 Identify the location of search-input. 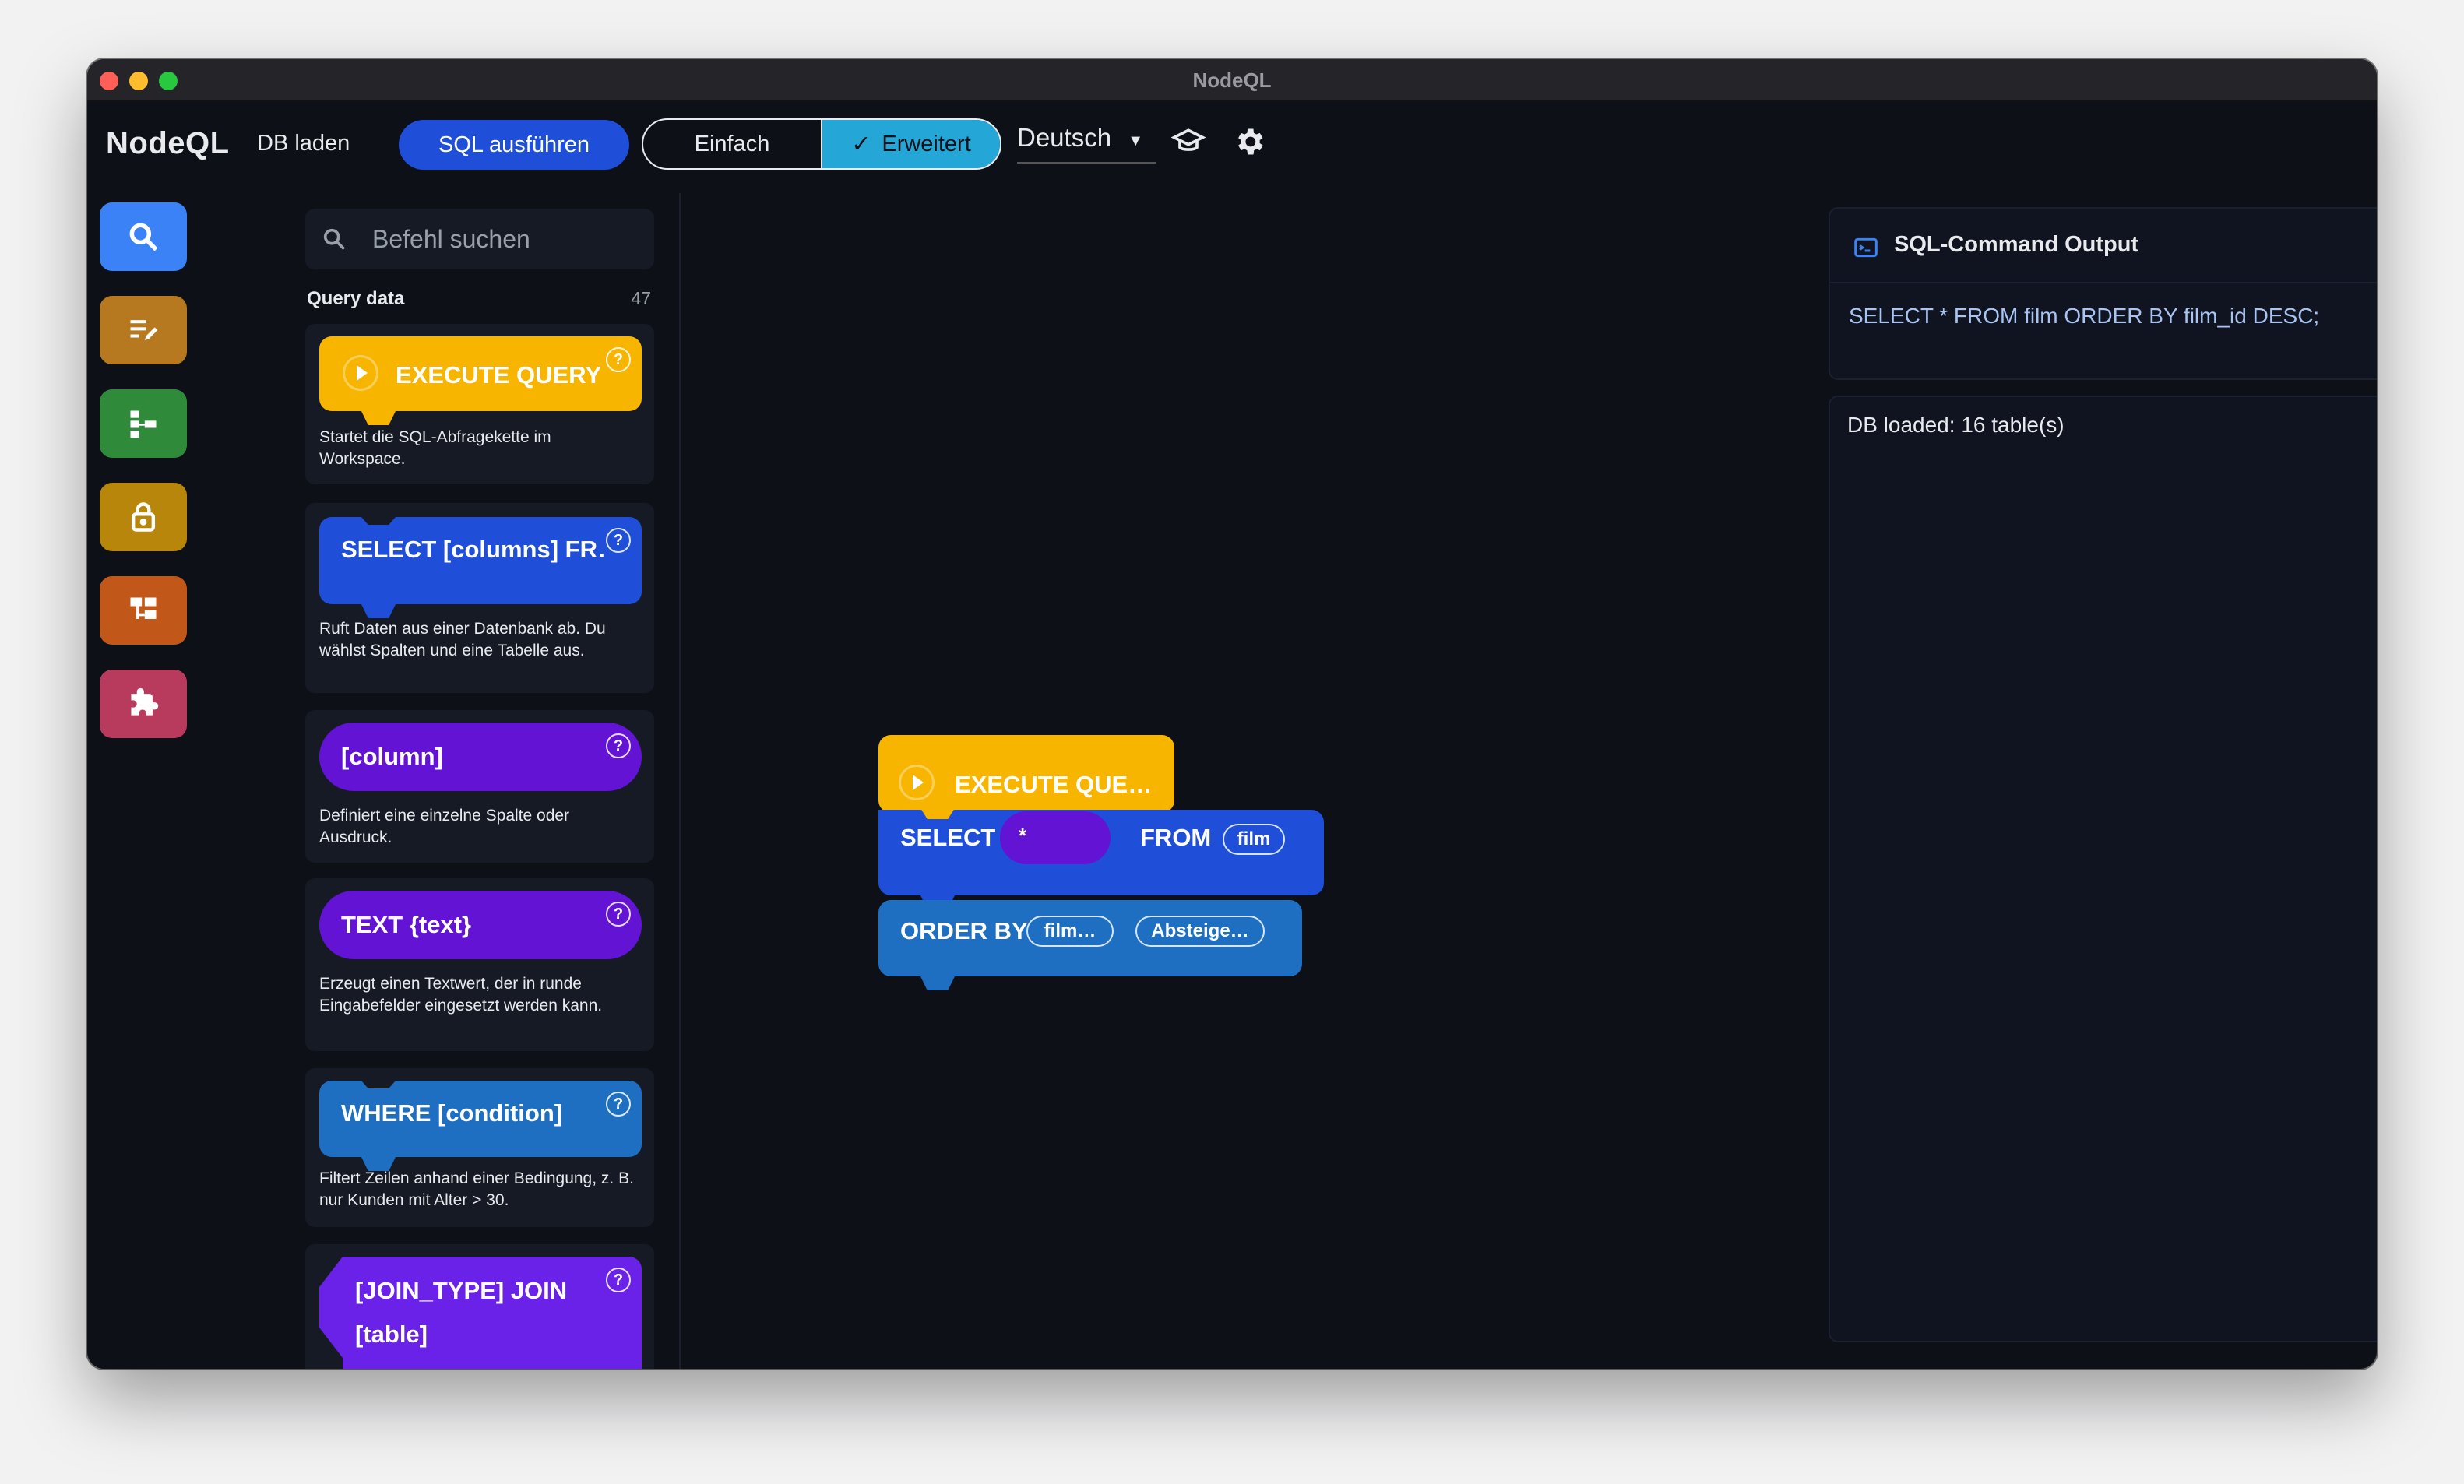
(504, 239).